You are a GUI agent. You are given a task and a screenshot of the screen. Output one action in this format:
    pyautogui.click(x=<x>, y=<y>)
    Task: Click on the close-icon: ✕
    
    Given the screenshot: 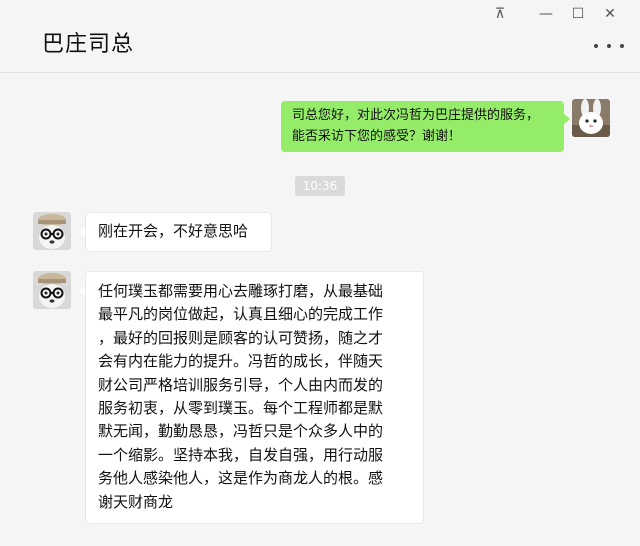 What is the action you would take?
    pyautogui.click(x=610, y=14)
    